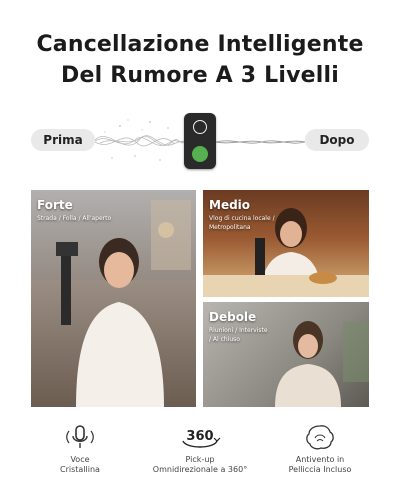 Image resolution: width=400 pixels, height=500 pixels. Describe the element at coordinates (233, 317) in the screenshot. I see `level-title: Debole` at that location.